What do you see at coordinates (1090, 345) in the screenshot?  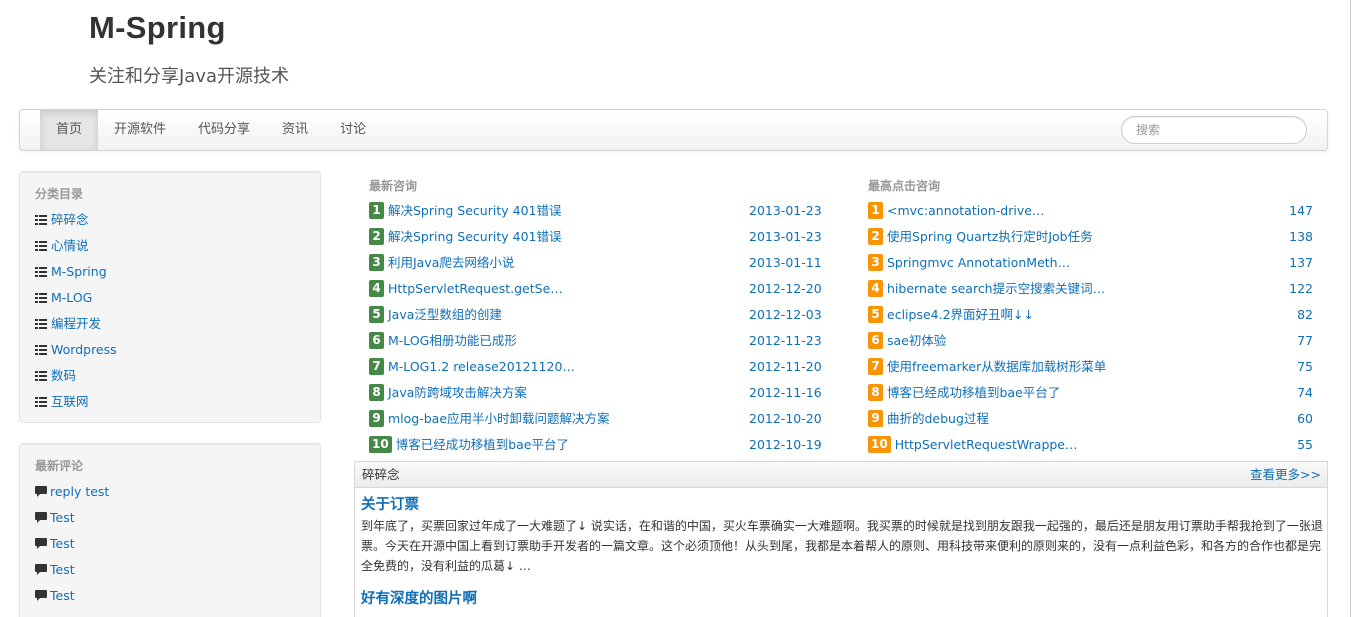 I see `popular-item: 6 sae初体验 77` at bounding box center [1090, 345].